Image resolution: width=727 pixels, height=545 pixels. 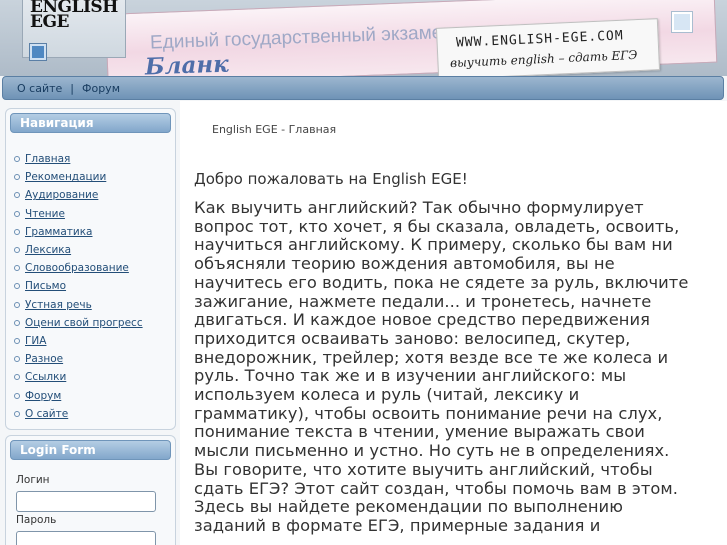 I want to click on site-logo: ENGLISH EGE, so click(x=75, y=15).